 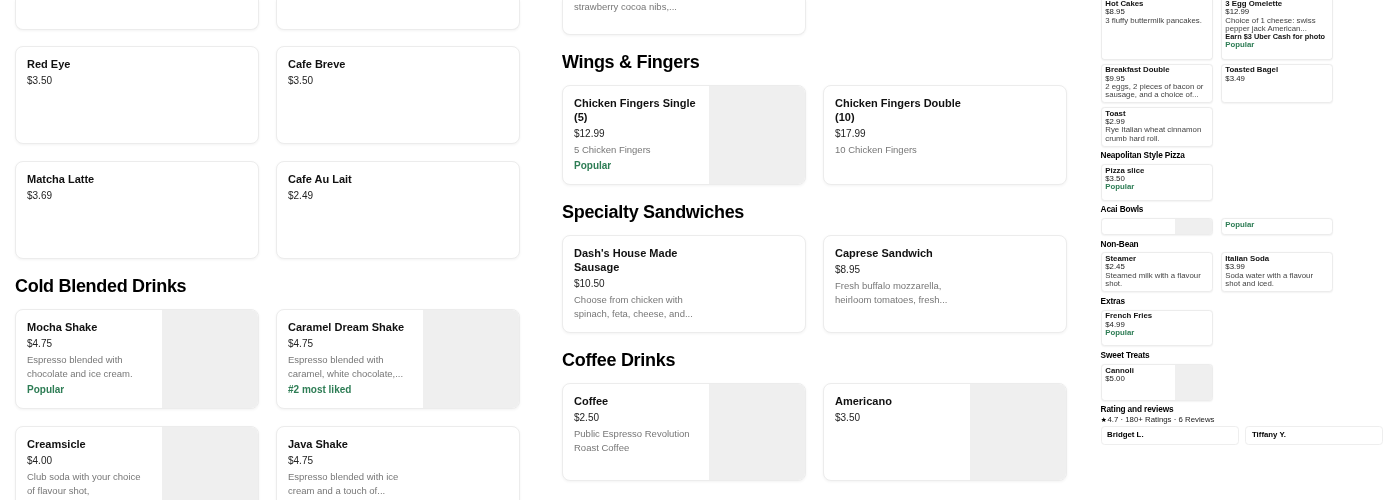 I want to click on item-tag: Earn $3 Uber Cash for photo, so click(x=1277, y=37).